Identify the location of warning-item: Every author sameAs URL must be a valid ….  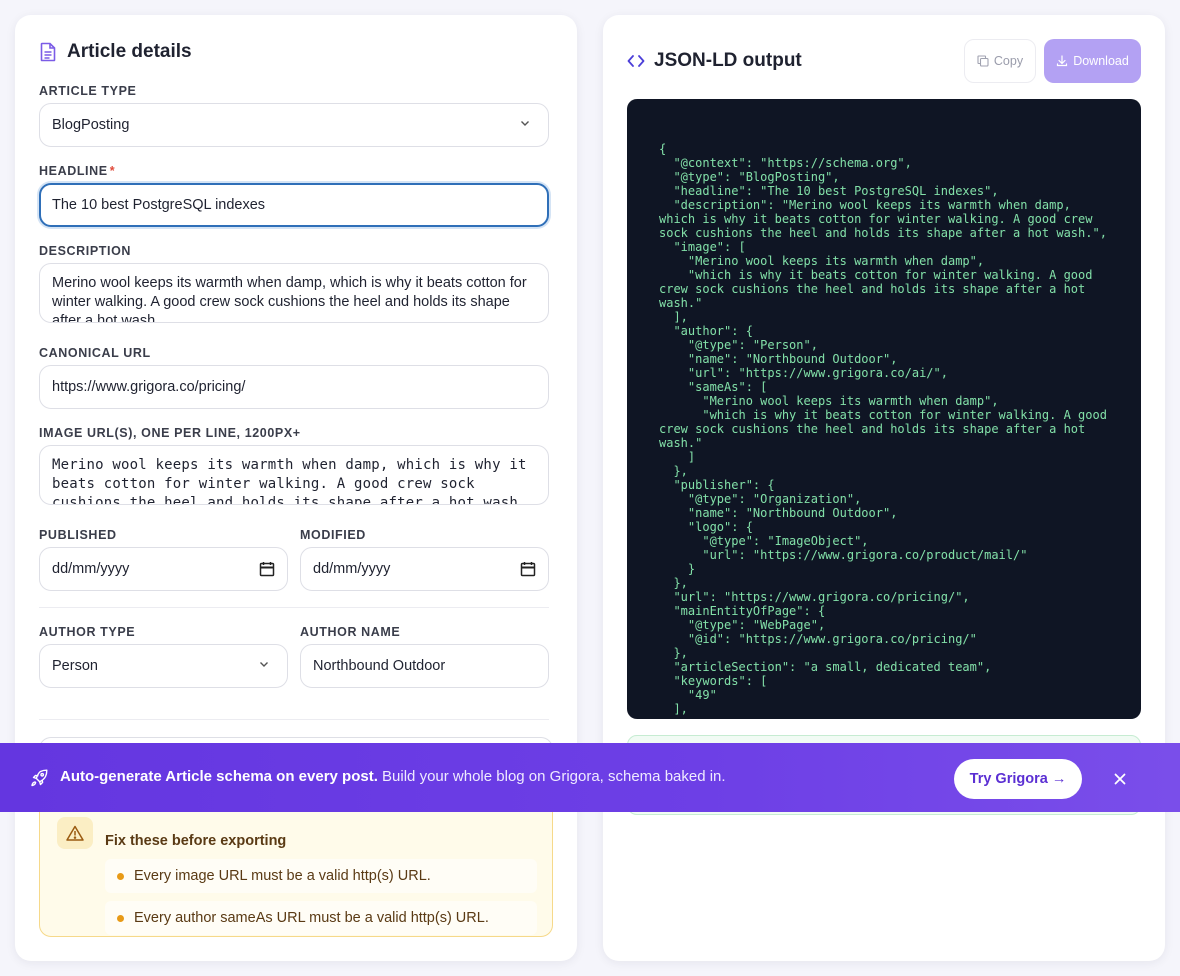
(321, 918).